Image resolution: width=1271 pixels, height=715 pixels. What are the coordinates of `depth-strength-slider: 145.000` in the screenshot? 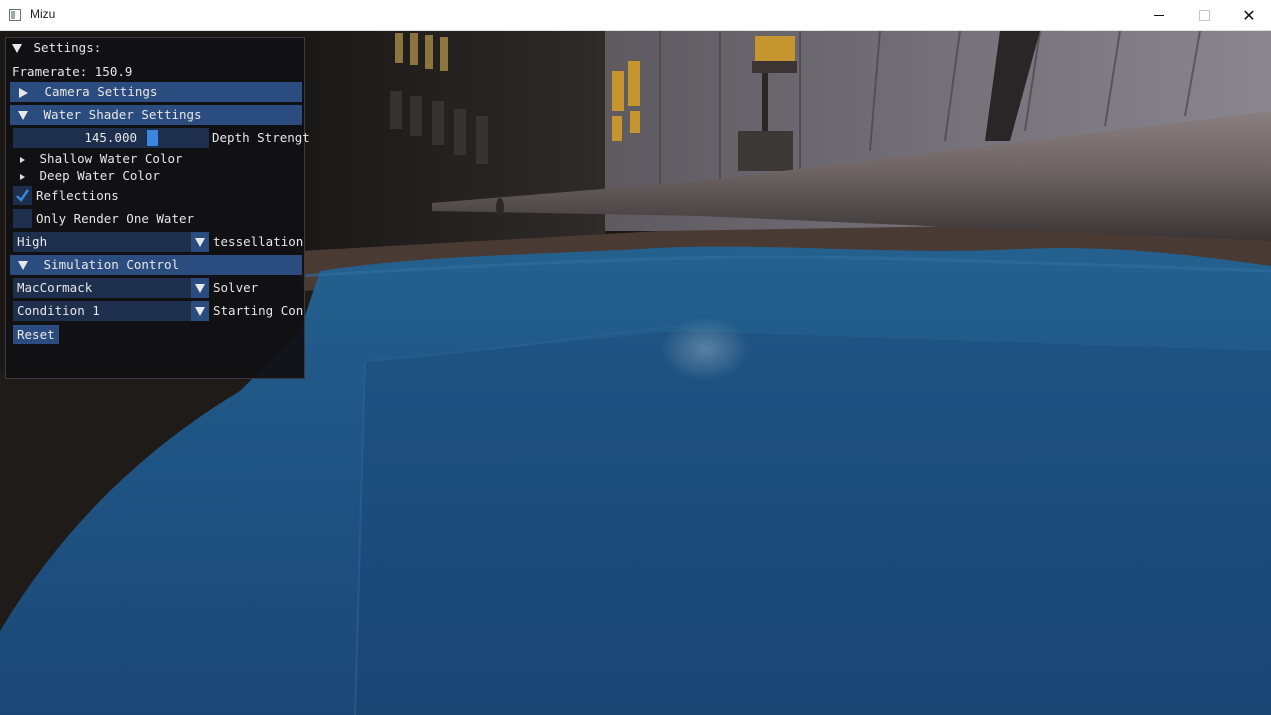 It's located at (111, 138).